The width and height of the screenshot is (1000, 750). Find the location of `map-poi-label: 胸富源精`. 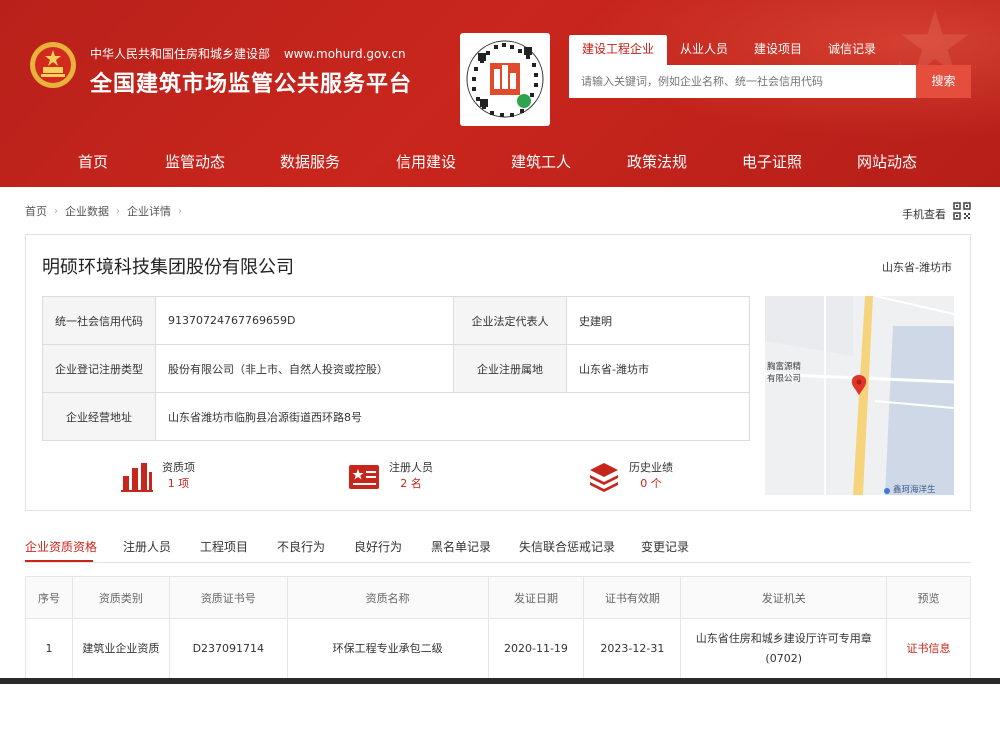

map-poi-label: 胸富源精 is located at coordinates (784, 366).